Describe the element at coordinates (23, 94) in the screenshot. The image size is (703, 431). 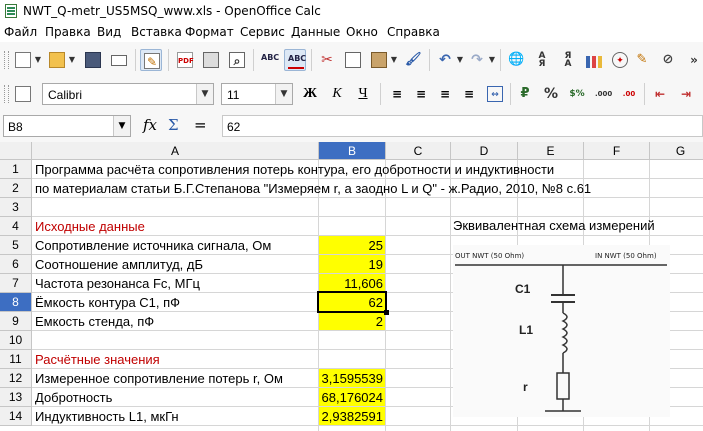
I see `styles-button` at that location.